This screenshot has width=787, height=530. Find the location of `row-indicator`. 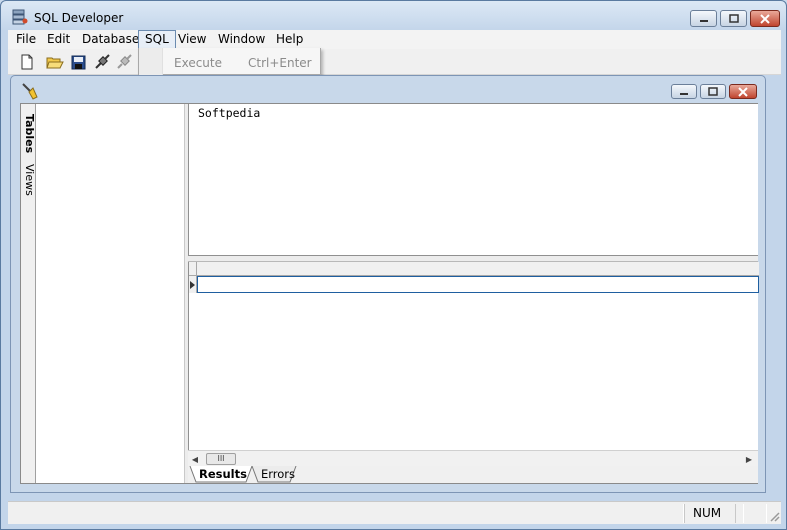

row-indicator is located at coordinates (193, 284).